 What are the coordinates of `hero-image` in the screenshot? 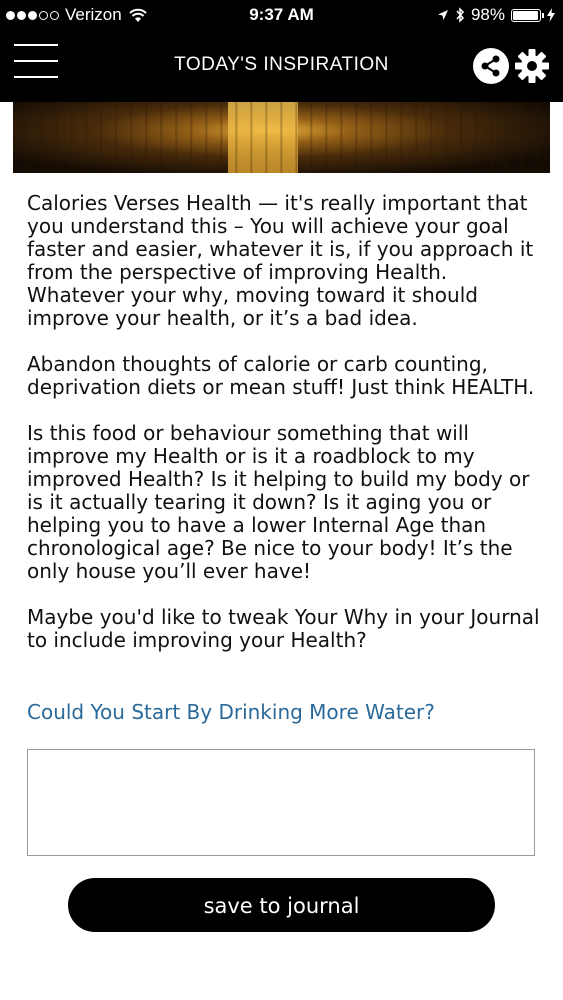 It's located at (281, 137).